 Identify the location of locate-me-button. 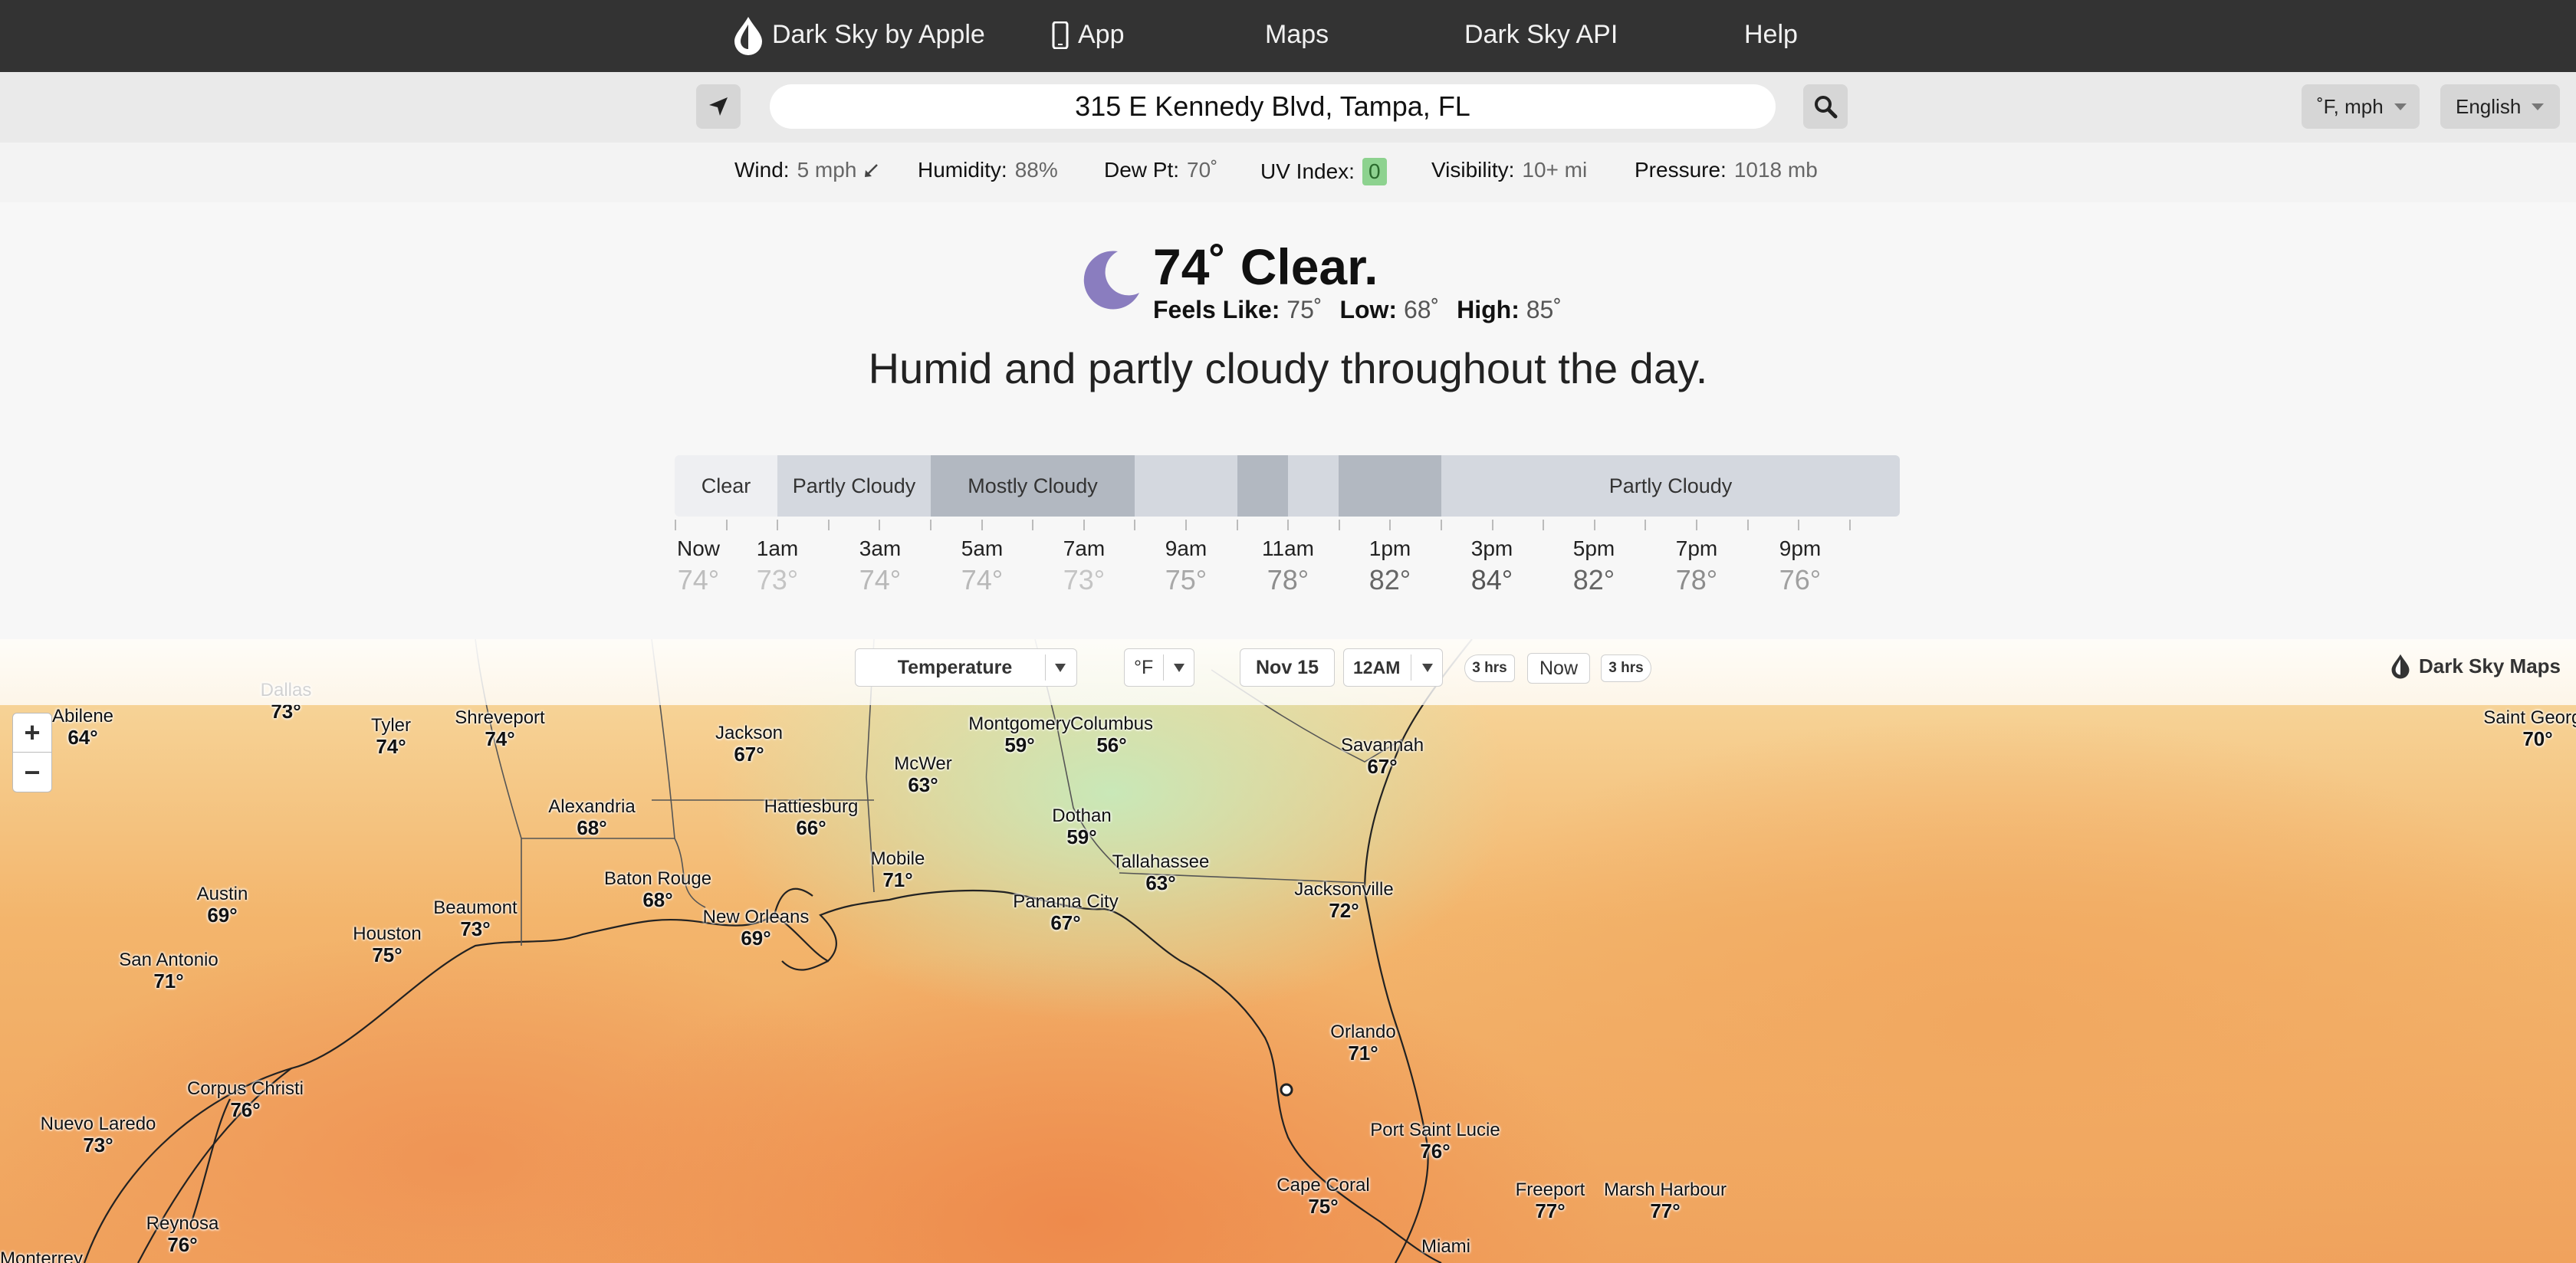
(718, 106).